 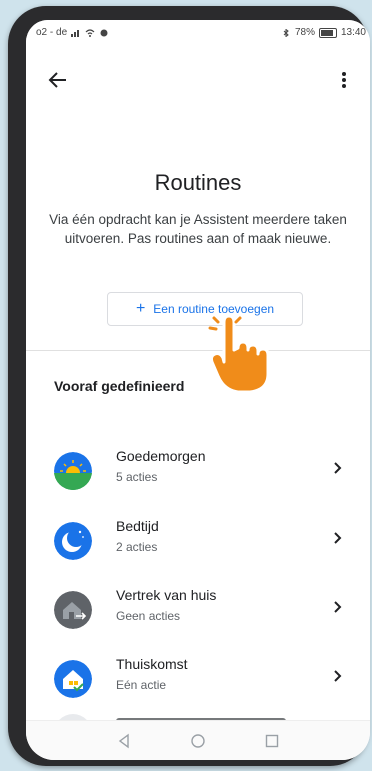 I want to click on status-left: o2 - de, so click(x=72, y=32).